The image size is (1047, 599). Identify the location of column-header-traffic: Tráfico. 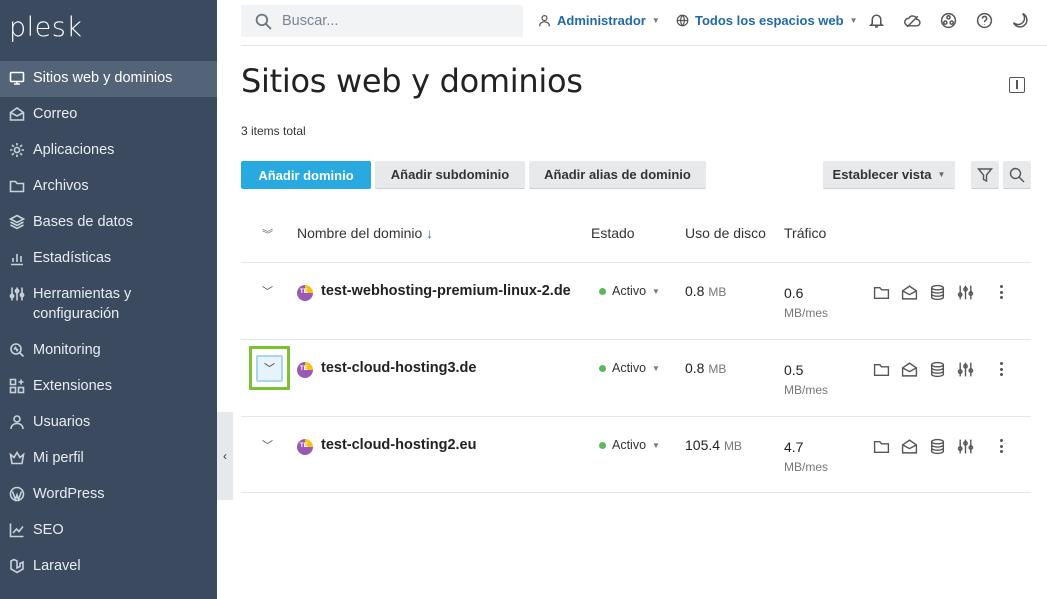
(805, 233).